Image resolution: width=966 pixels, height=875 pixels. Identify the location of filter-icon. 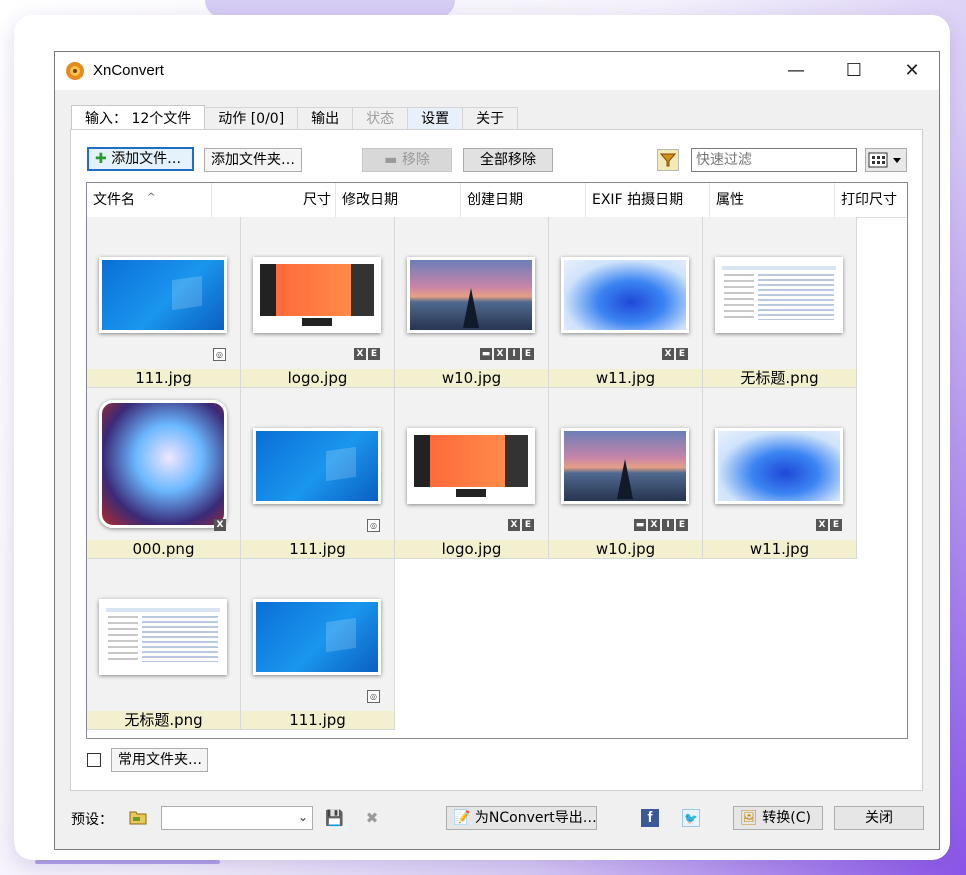
(668, 160).